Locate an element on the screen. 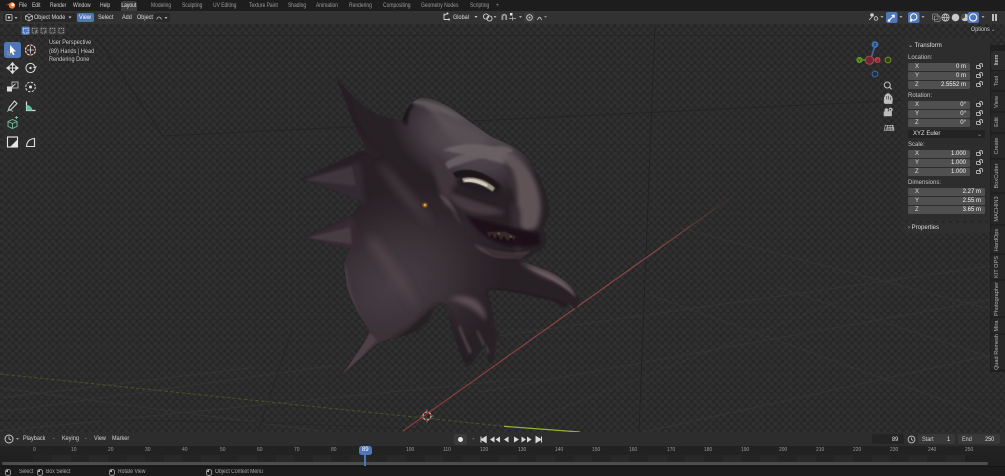 The width and height of the screenshot is (1005, 476). svg-text: Z is located at coordinates (875, 44).